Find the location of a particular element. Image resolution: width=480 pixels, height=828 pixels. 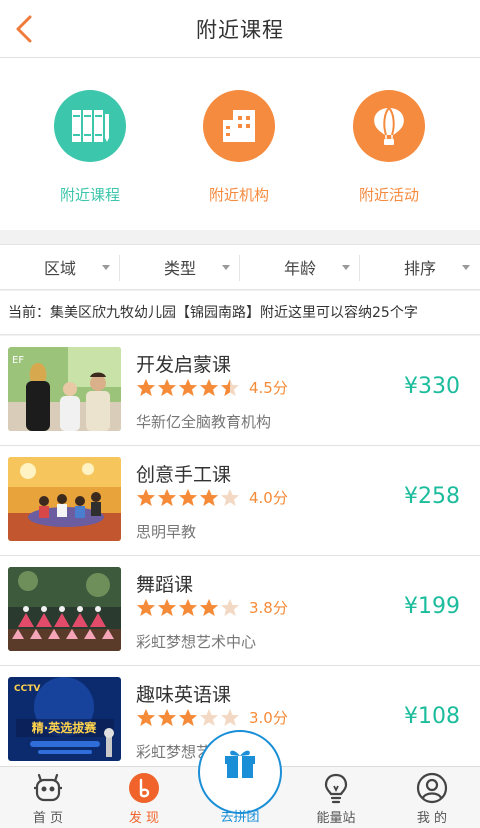

rating-score: 3.0分 is located at coordinates (268, 718).